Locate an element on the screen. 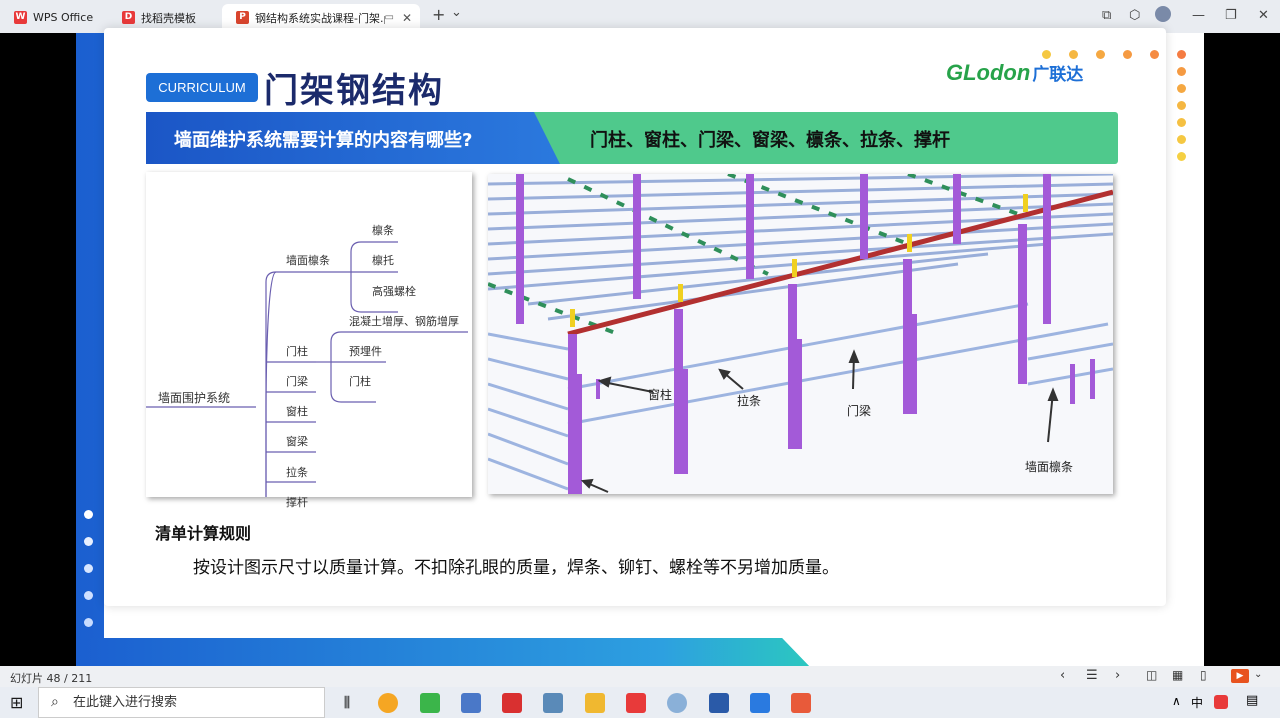  wps-tray-icon is located at coordinates (1221, 702).